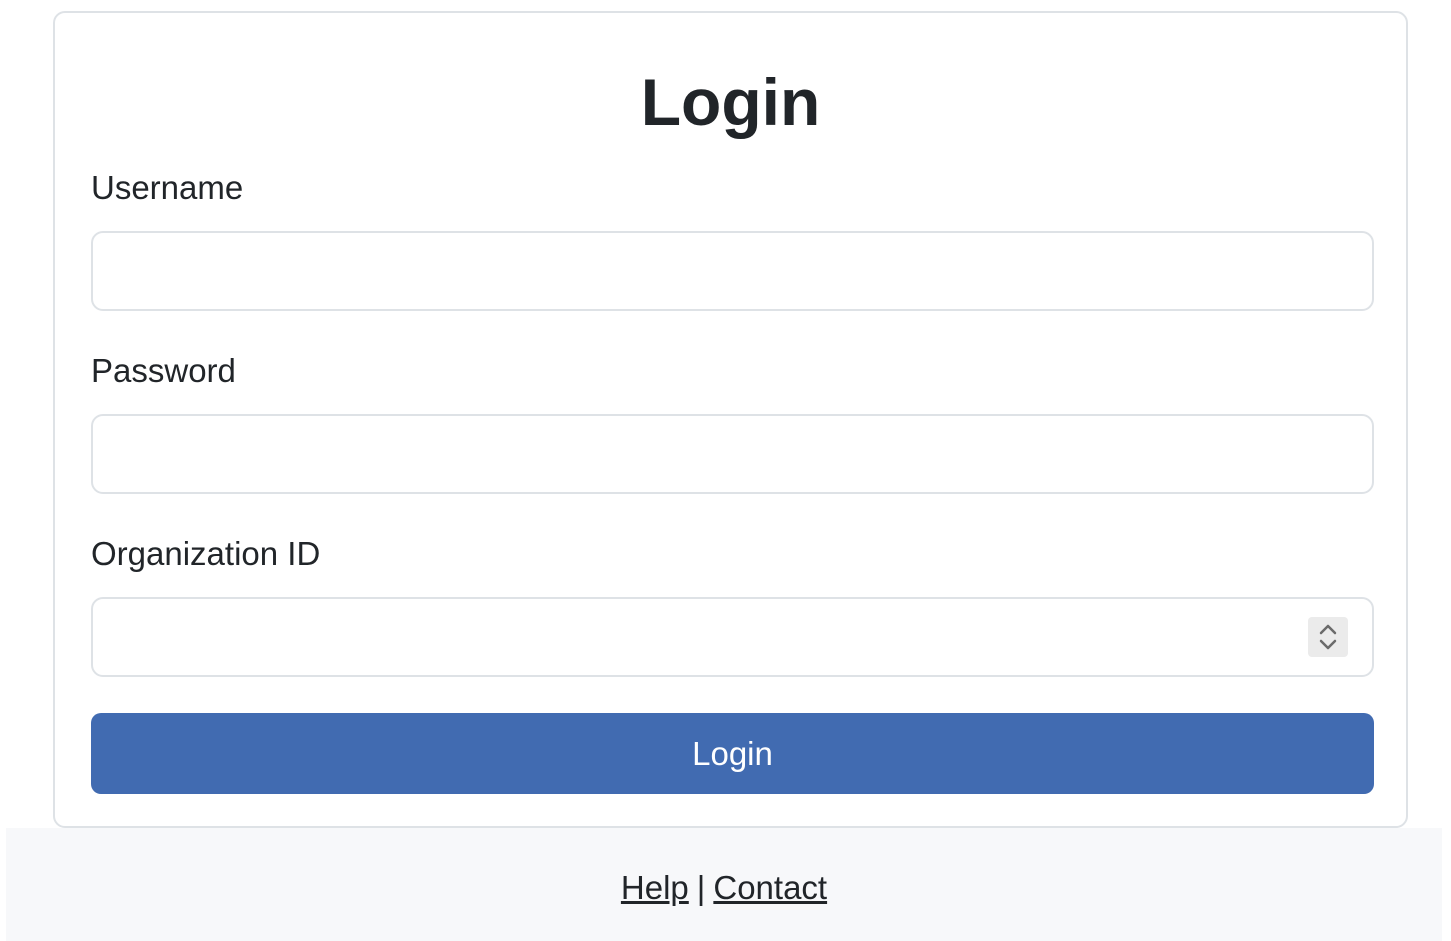 This screenshot has width=1451, height=941. Describe the element at coordinates (770, 887) in the screenshot. I see `contact-link: Contact` at that location.